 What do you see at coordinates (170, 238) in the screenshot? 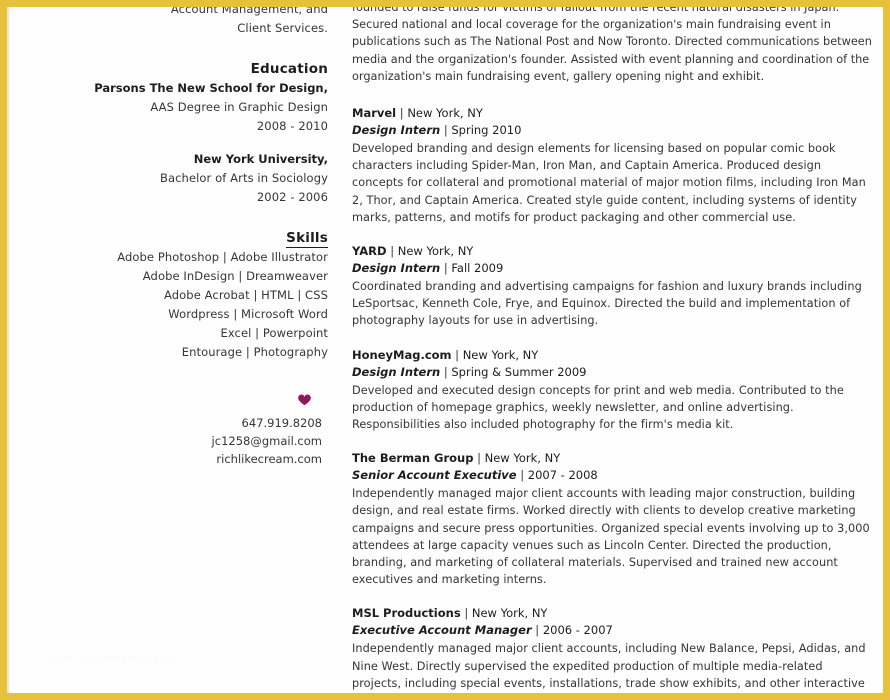
I see `skills-heading: Skills` at bounding box center [170, 238].